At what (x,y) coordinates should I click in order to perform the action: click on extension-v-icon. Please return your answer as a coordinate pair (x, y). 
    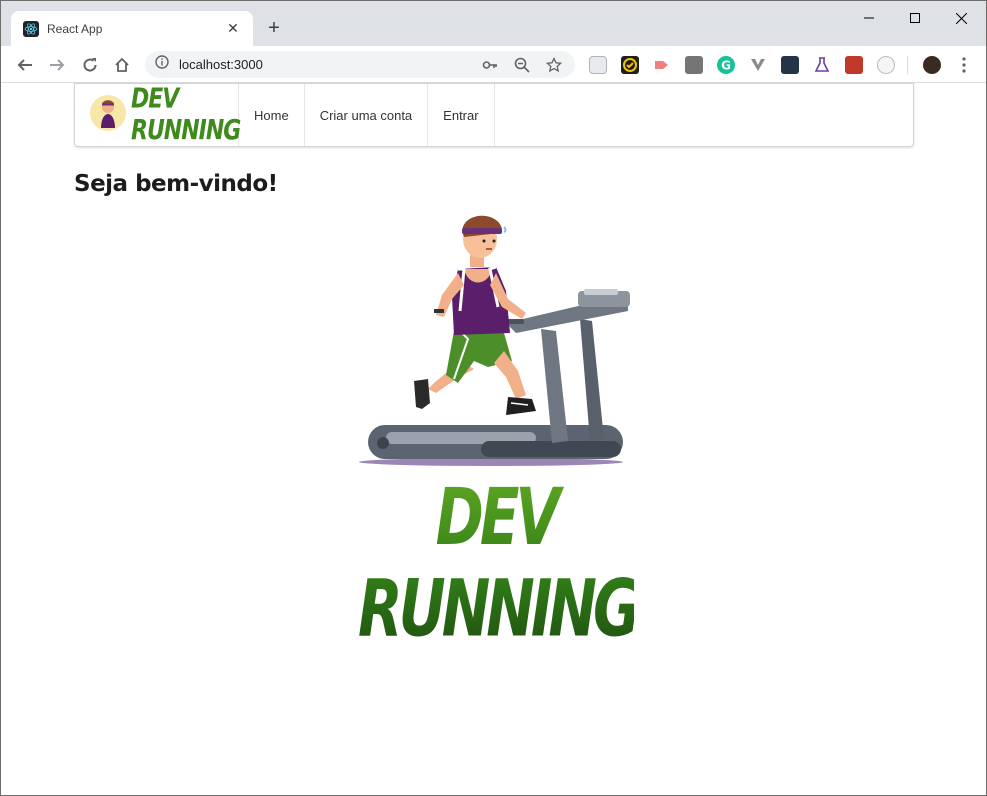
    Looking at the image, I should click on (758, 65).